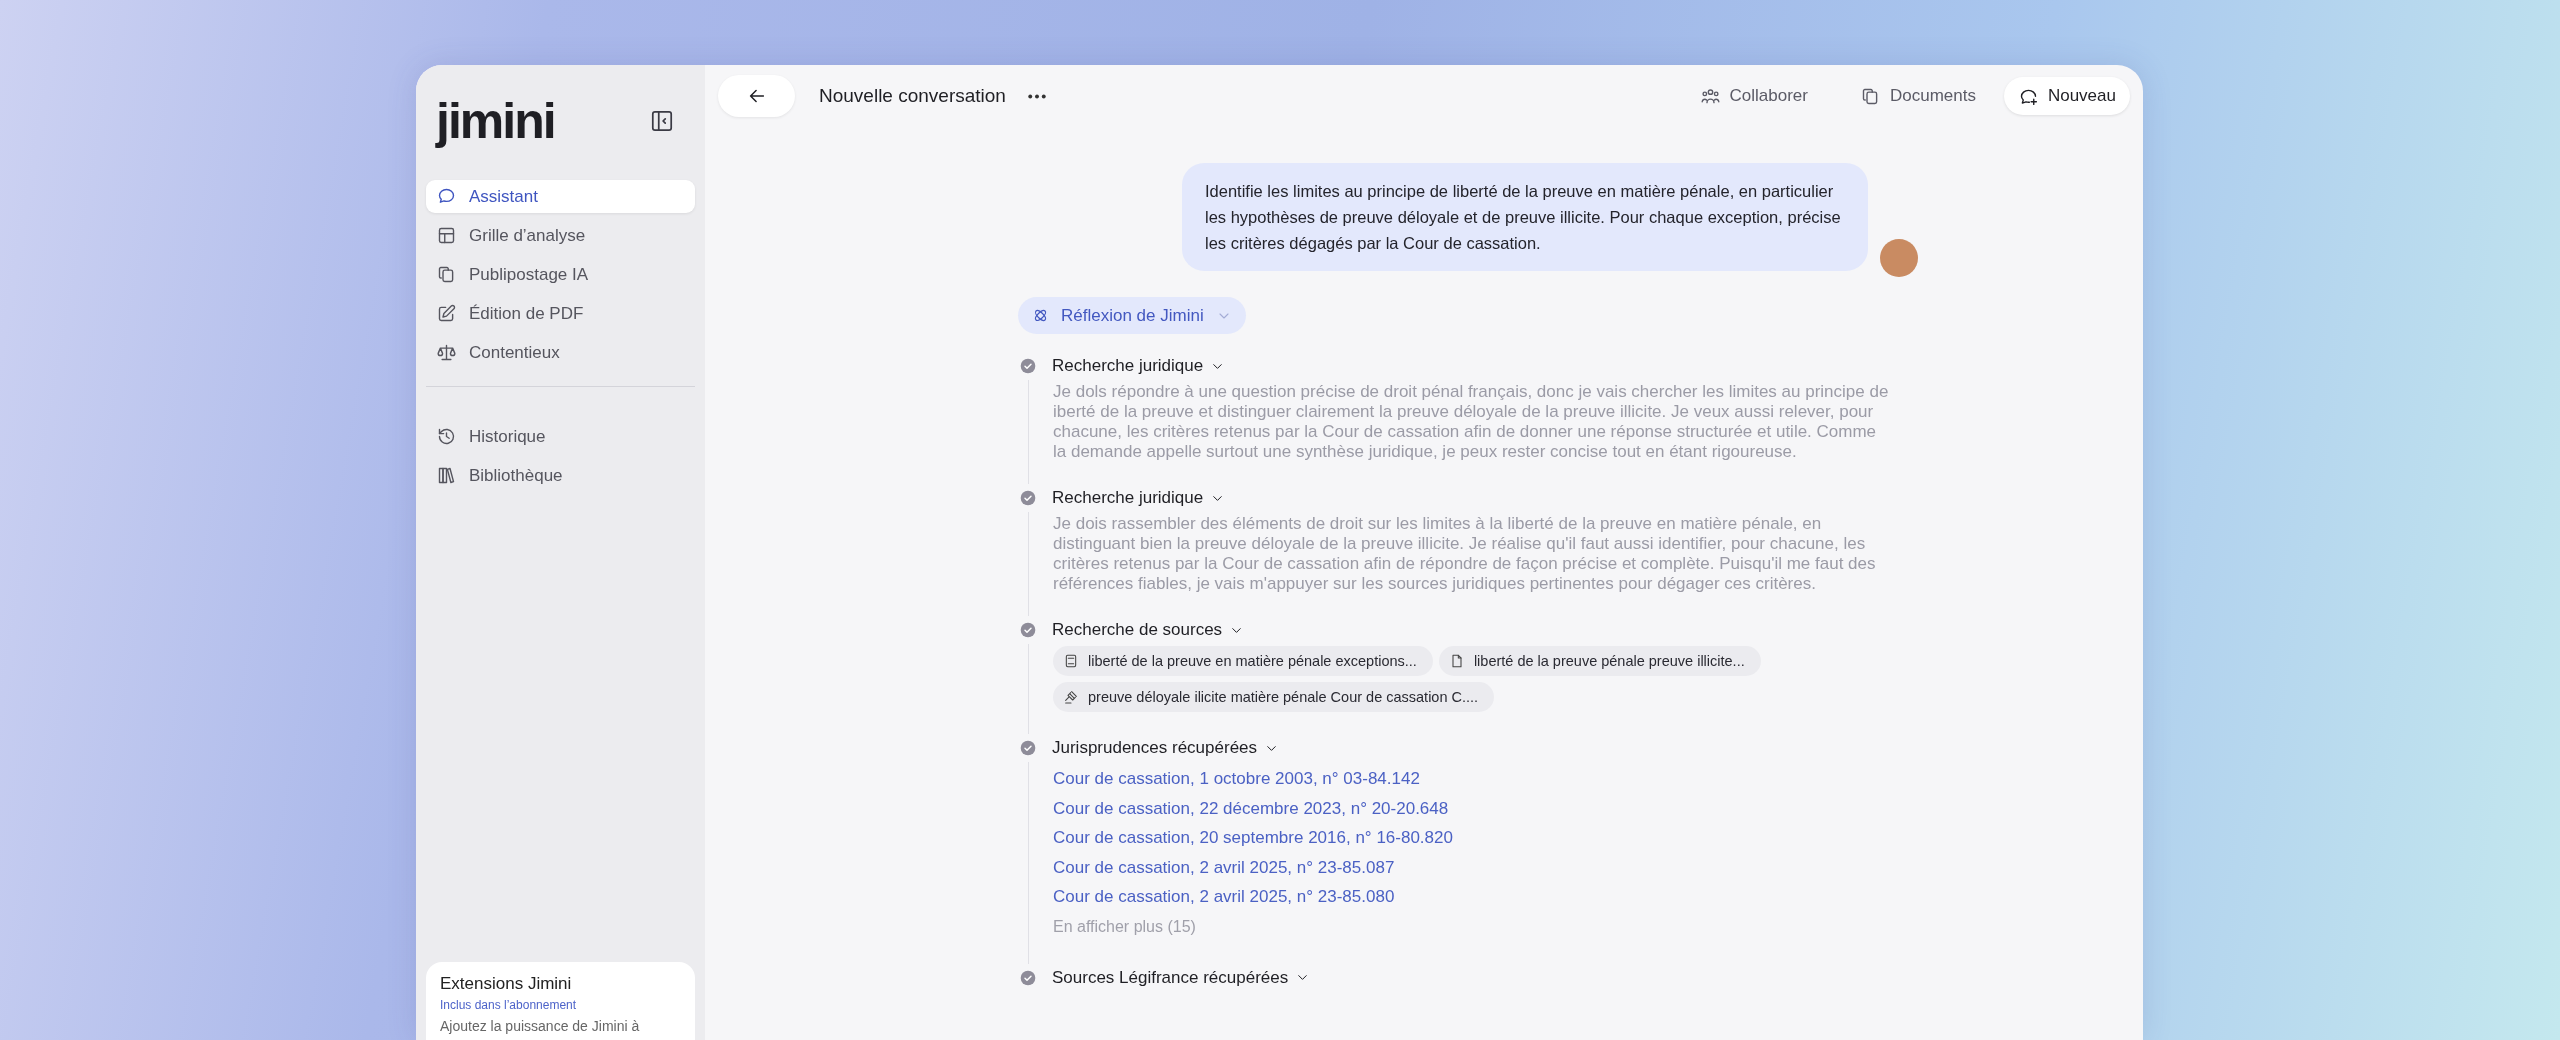  What do you see at coordinates (2066, 96) in the screenshot?
I see `header-button: Nouveau` at bounding box center [2066, 96].